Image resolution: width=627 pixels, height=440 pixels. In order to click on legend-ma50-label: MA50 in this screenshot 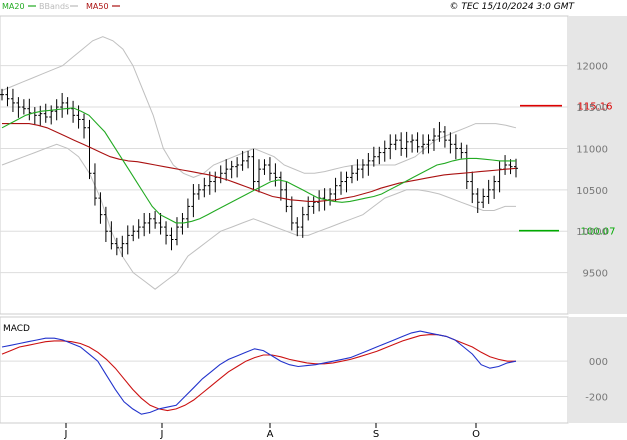, I will do `click(97, 6)`.